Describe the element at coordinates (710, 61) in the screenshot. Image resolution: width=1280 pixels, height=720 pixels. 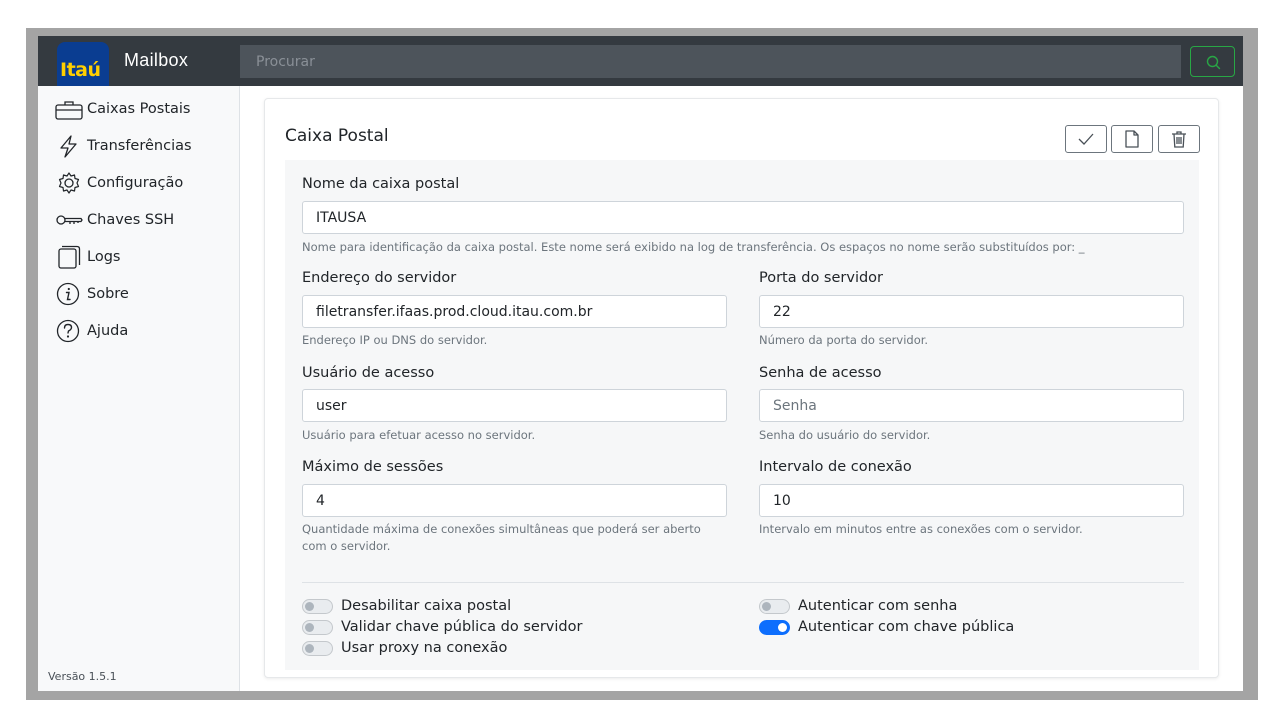
I see `search-input` at that location.